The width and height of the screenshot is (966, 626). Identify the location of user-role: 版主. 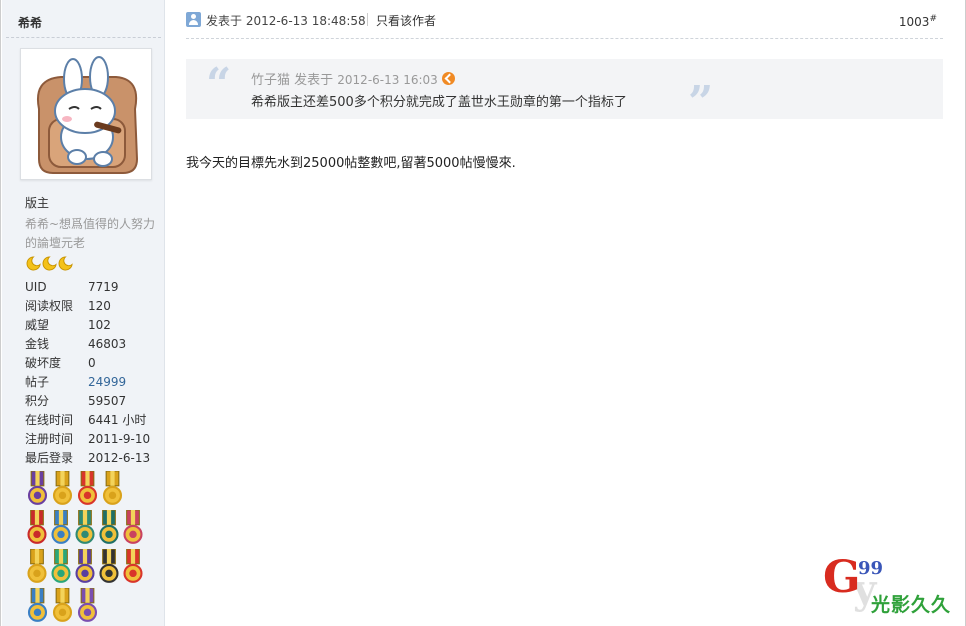
(37, 203).